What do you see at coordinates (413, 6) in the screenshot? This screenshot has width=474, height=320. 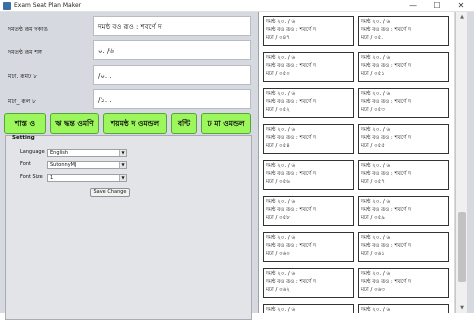 I see `minimize-button: —` at bounding box center [413, 6].